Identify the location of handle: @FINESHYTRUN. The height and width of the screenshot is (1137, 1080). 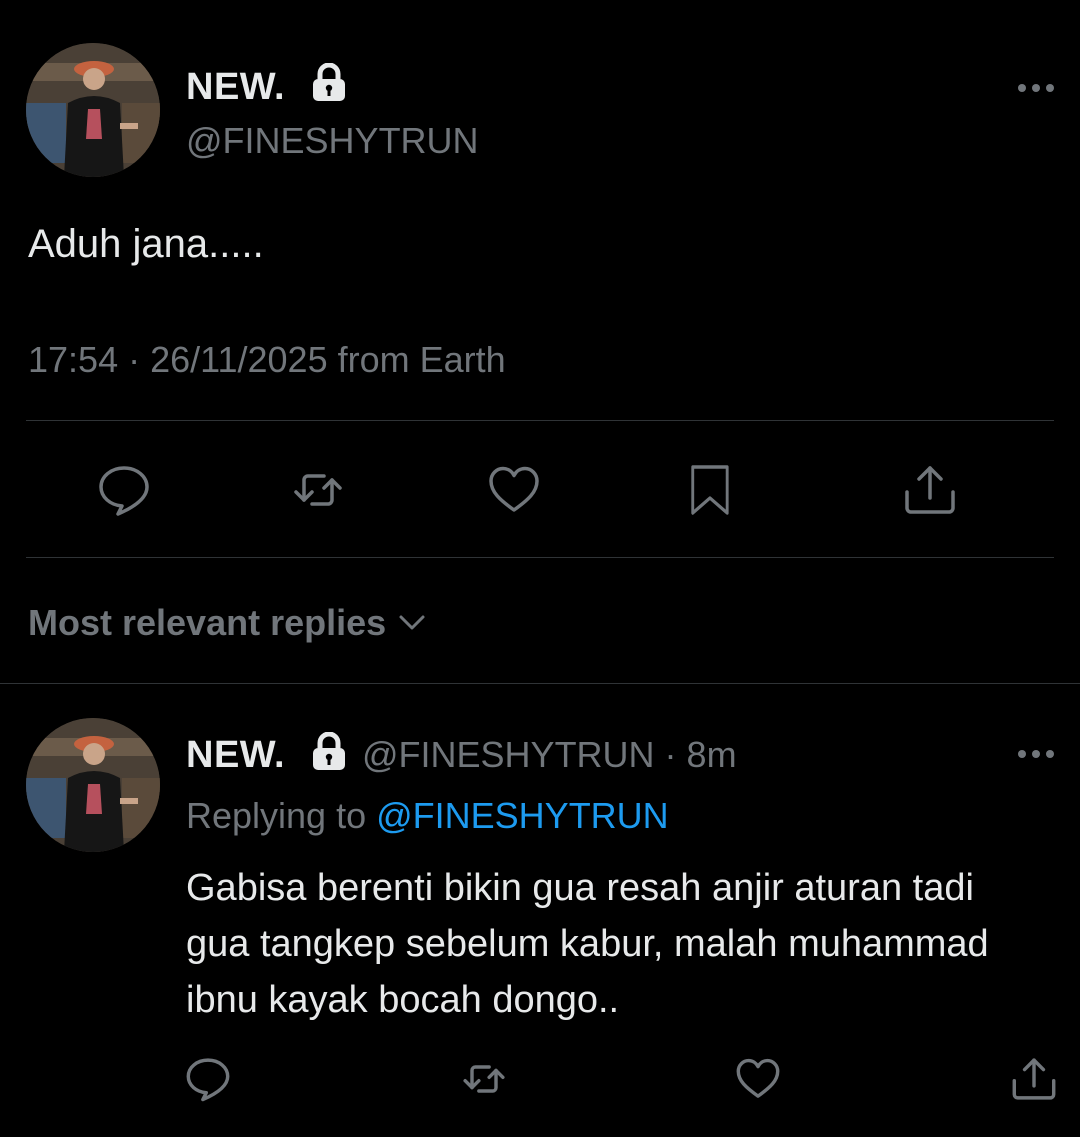
(332, 141).